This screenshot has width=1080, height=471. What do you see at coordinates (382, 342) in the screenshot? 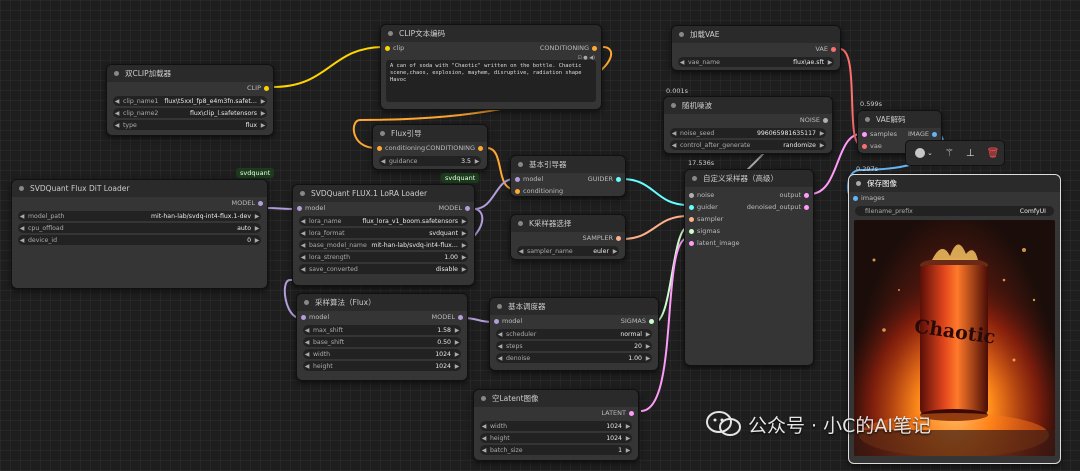
I see `base-shift-widget: ◀ base_shift 0.50 ▶` at bounding box center [382, 342].